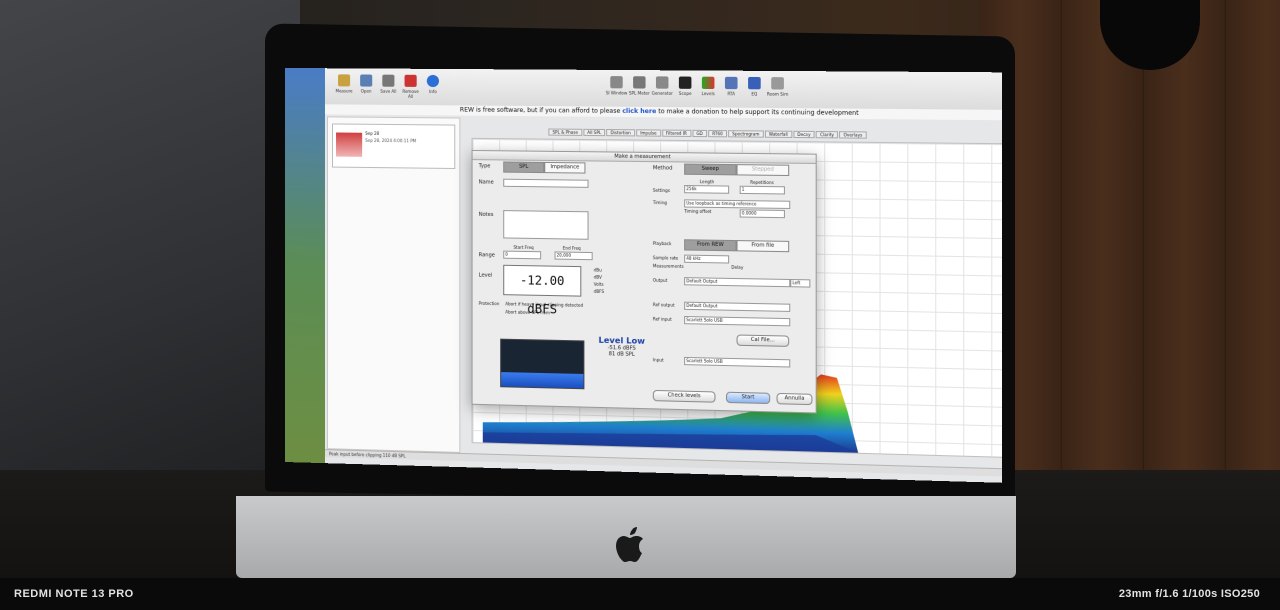 The height and width of the screenshot is (610, 1280). Describe the element at coordinates (794, 399) in the screenshot. I see `cancel-button: Annulla` at that location.